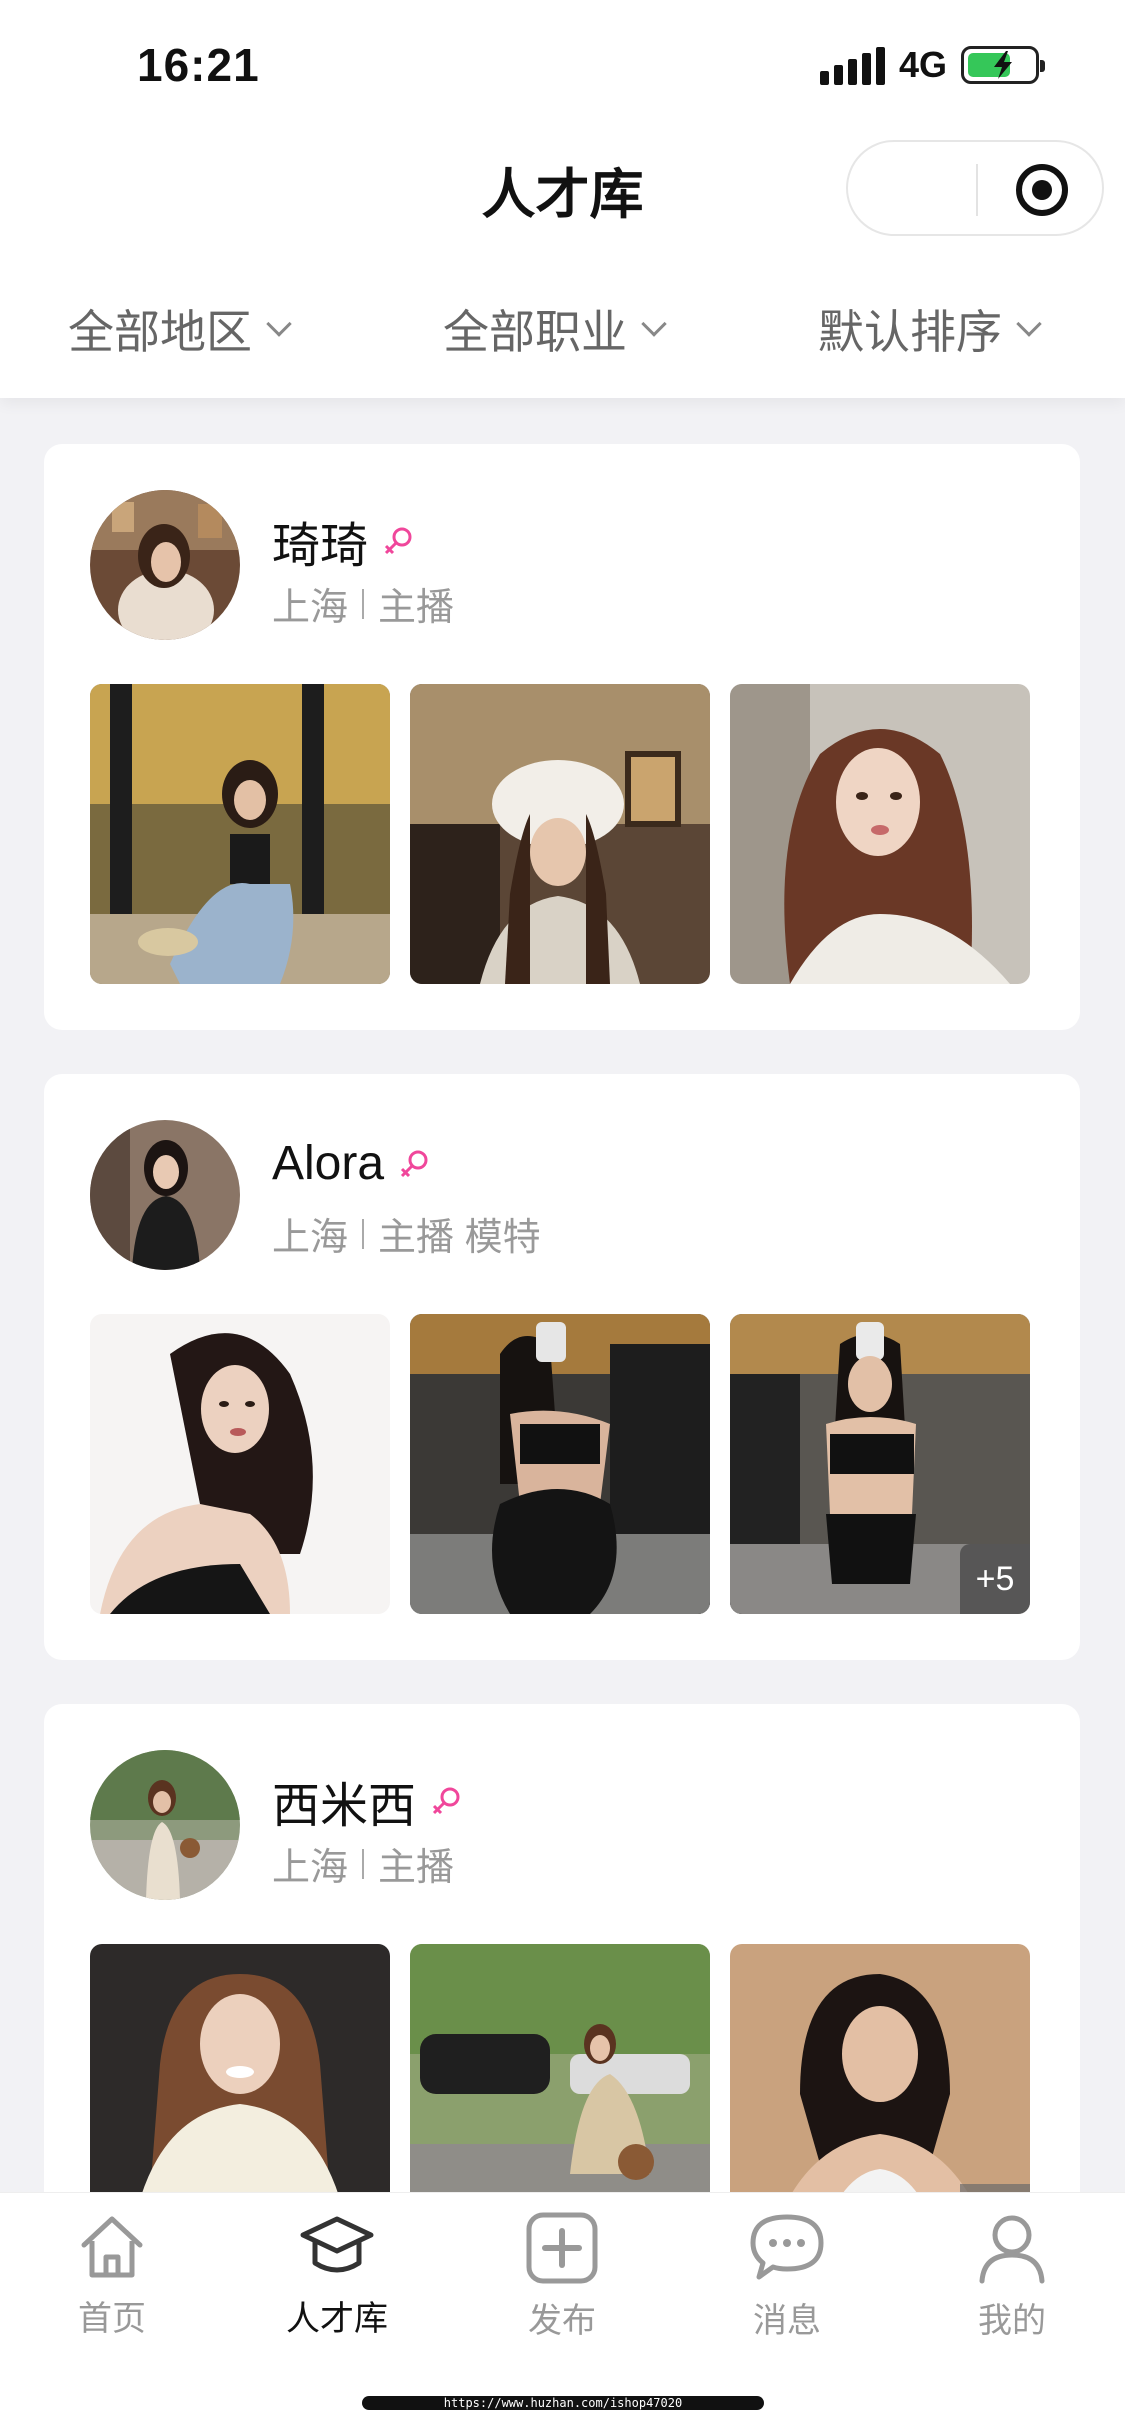  I want to click on filter-profession: 全部职业, so click(555, 329).